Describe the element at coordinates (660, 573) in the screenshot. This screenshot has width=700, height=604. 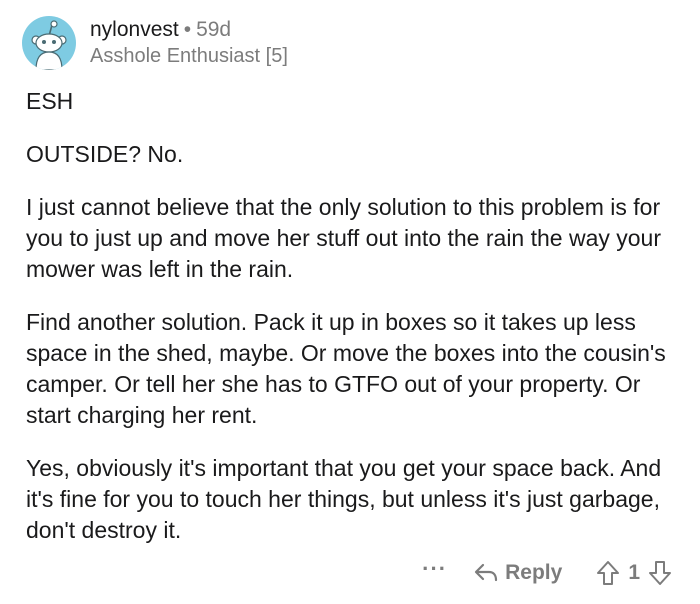
I see `downvote-arrow-icon` at that location.